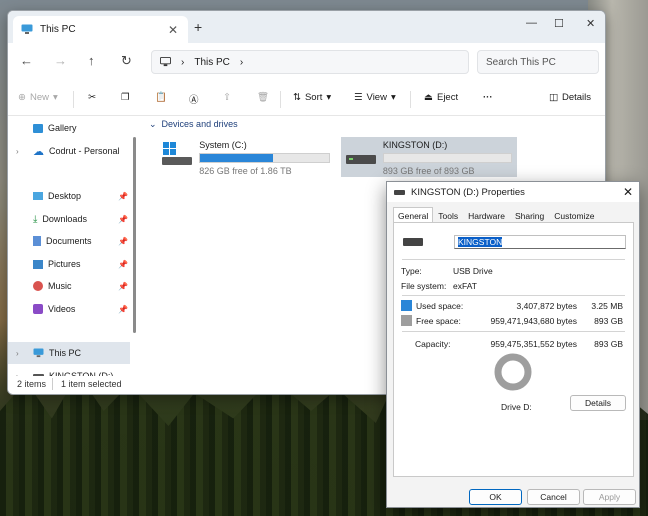 The height and width of the screenshot is (516, 648). I want to click on sidebar-item-label: Documents, so click(69, 241).